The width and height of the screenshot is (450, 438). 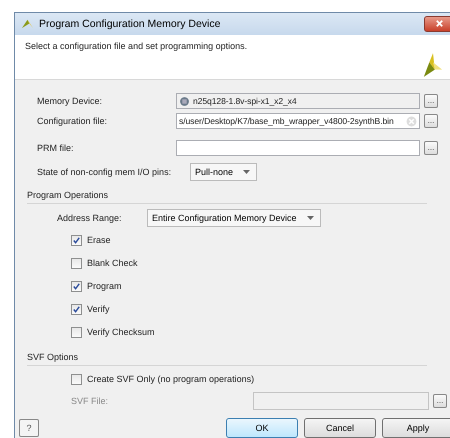 What do you see at coordinates (29, 428) in the screenshot?
I see `help-button: ?` at bounding box center [29, 428].